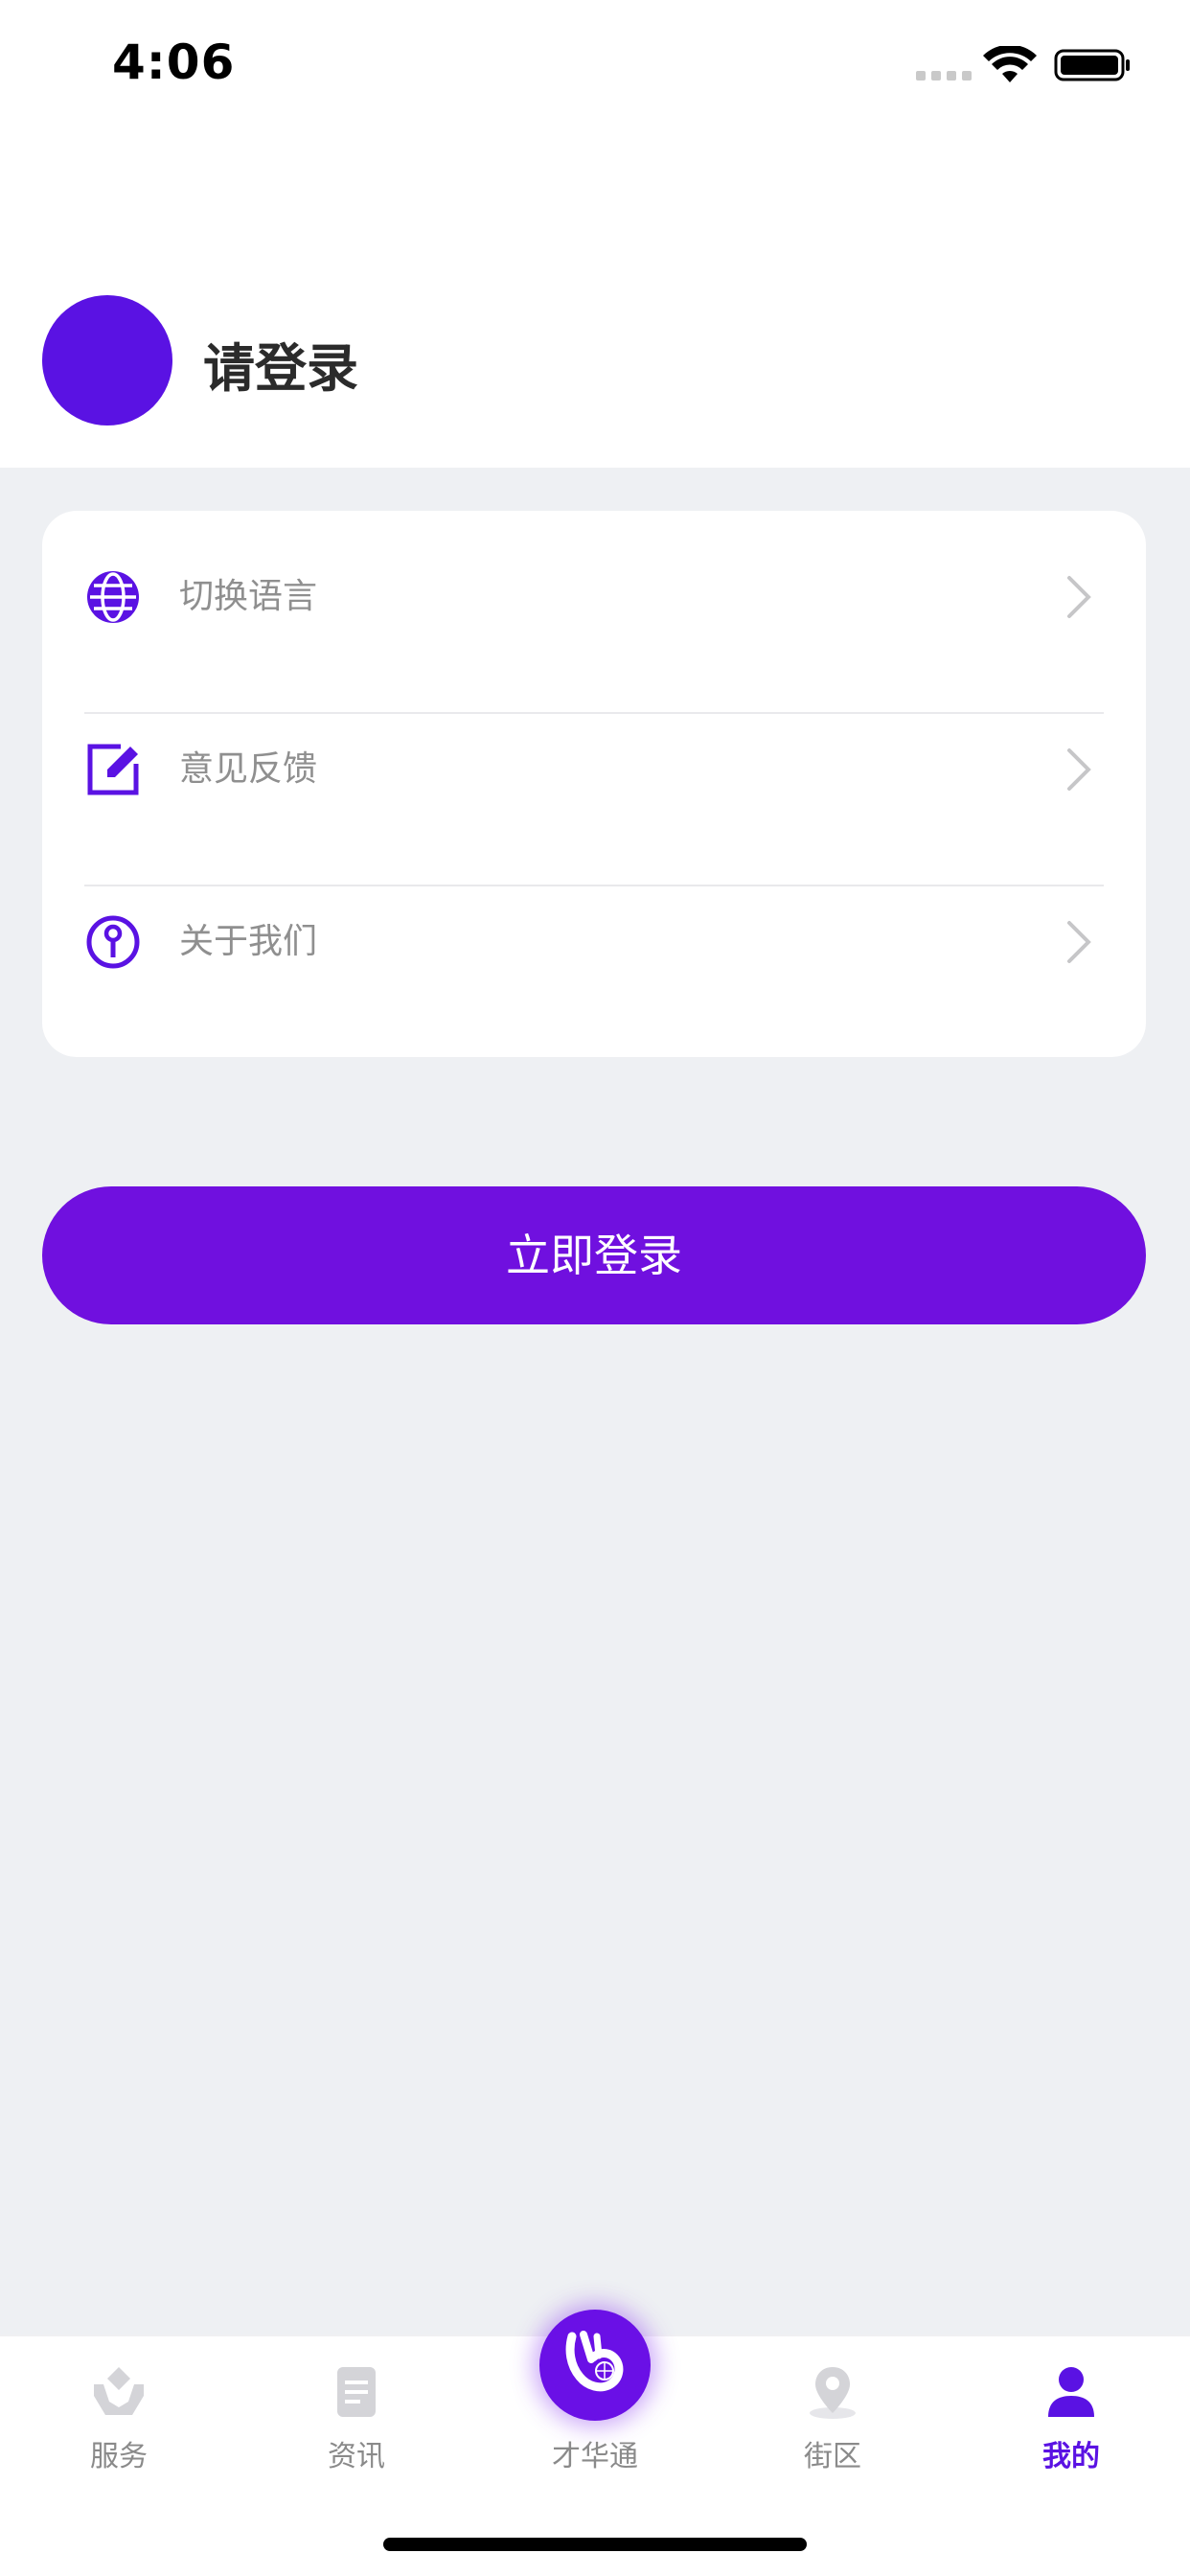  What do you see at coordinates (249, 596) in the screenshot?
I see `menu-item-label: 切换语言` at bounding box center [249, 596].